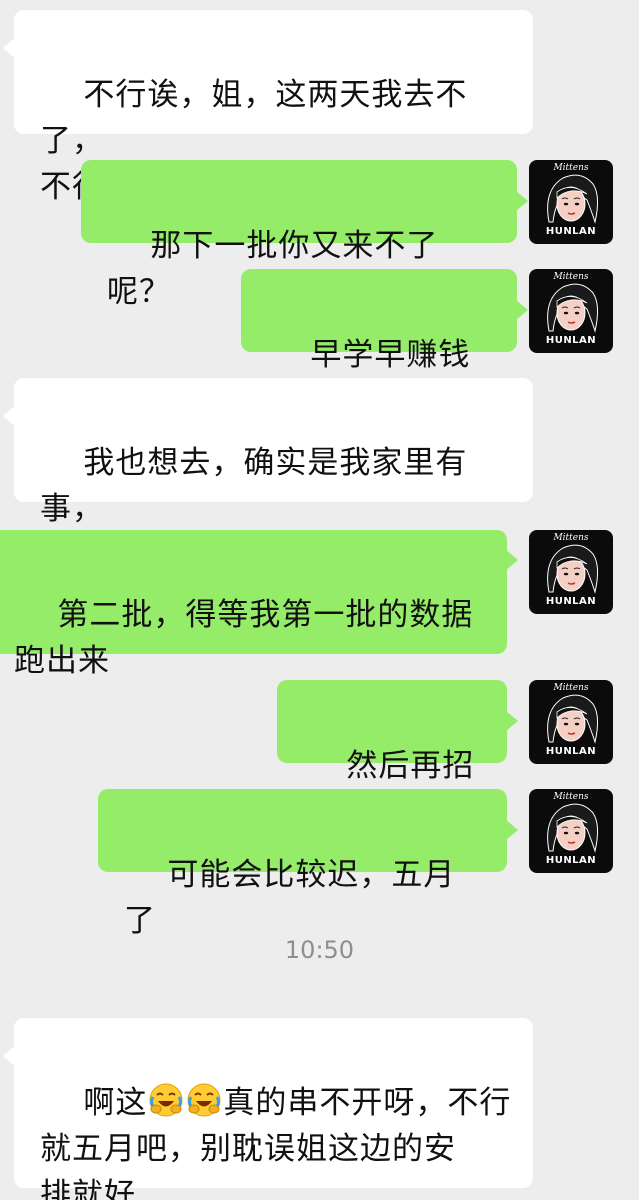 Image resolution: width=639 pixels, height=1200 pixels. What do you see at coordinates (384, 344) in the screenshot?
I see `message-bubble-sent: 早学早赚钱啊` at bounding box center [384, 344].